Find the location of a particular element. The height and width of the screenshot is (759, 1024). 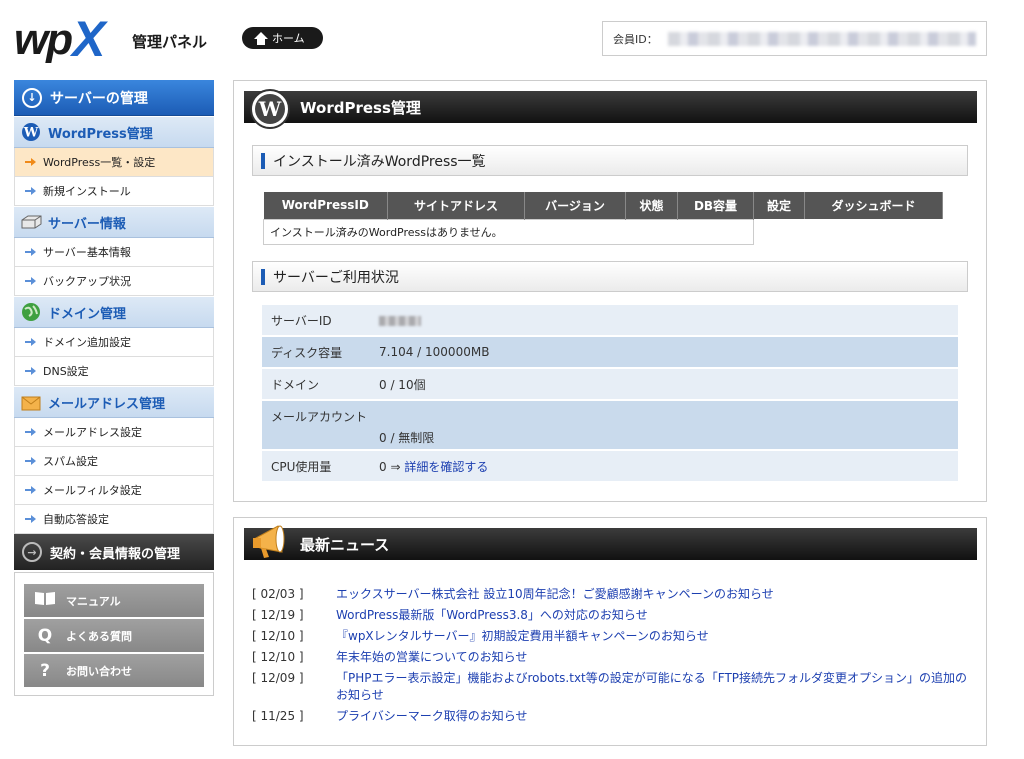

sidebar-item-label: 新規インストール is located at coordinates (87, 191).